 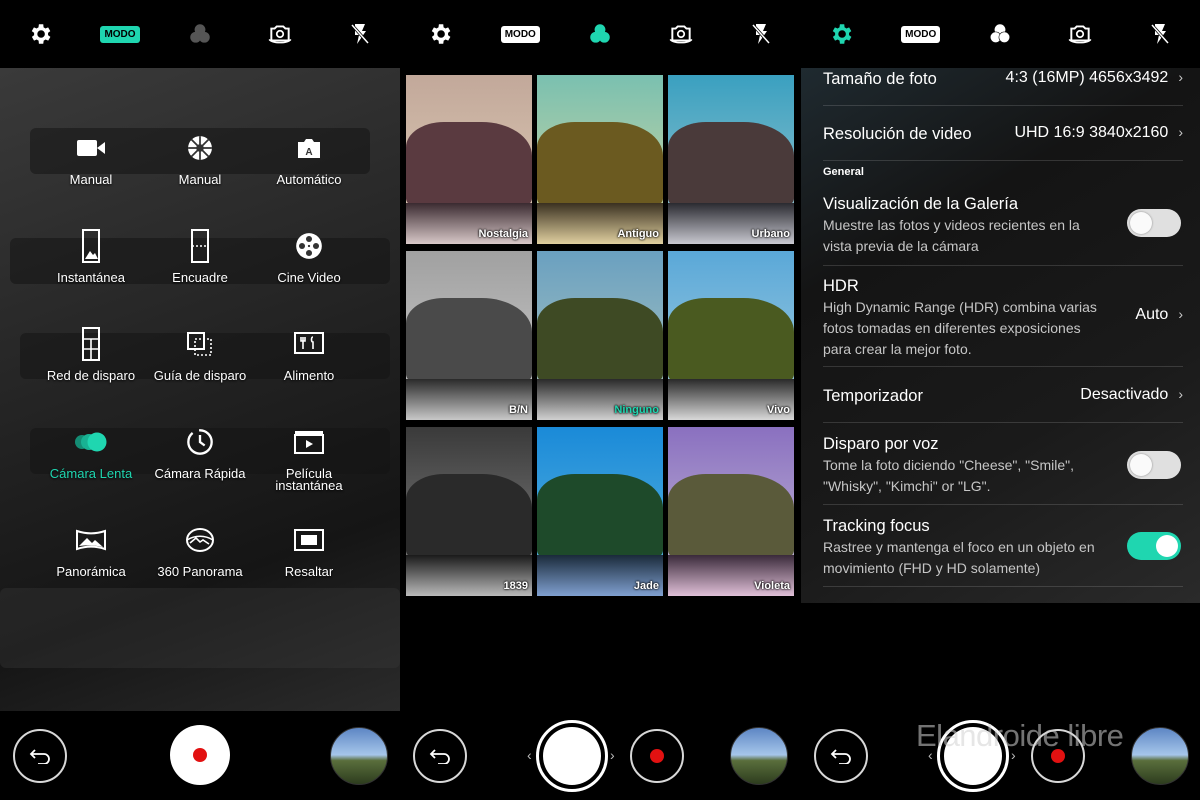 What do you see at coordinates (731, 511) in the screenshot?
I see `filter-tile: Violeta` at bounding box center [731, 511].